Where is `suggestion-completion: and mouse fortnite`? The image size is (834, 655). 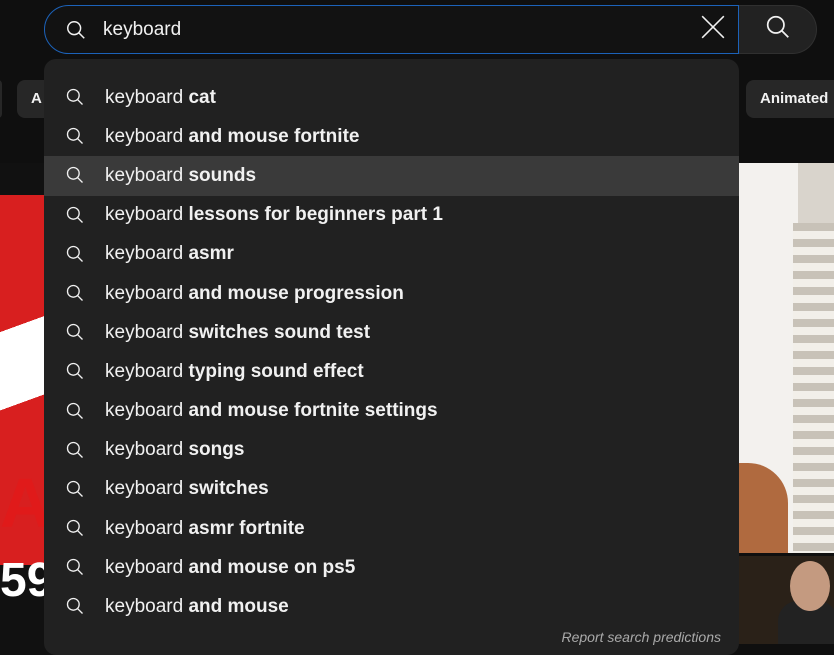 suggestion-completion: and mouse fortnite is located at coordinates (271, 136).